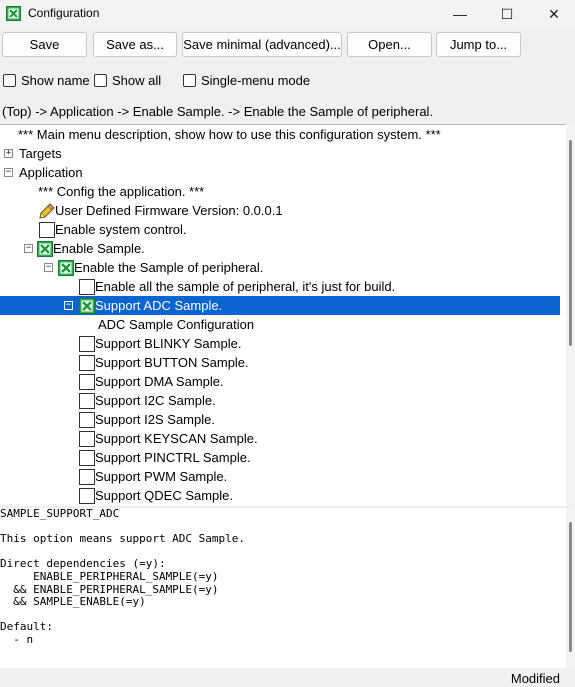 The width and height of the screenshot is (575, 687). I want to click on show-all-option: Show all, so click(127, 80).